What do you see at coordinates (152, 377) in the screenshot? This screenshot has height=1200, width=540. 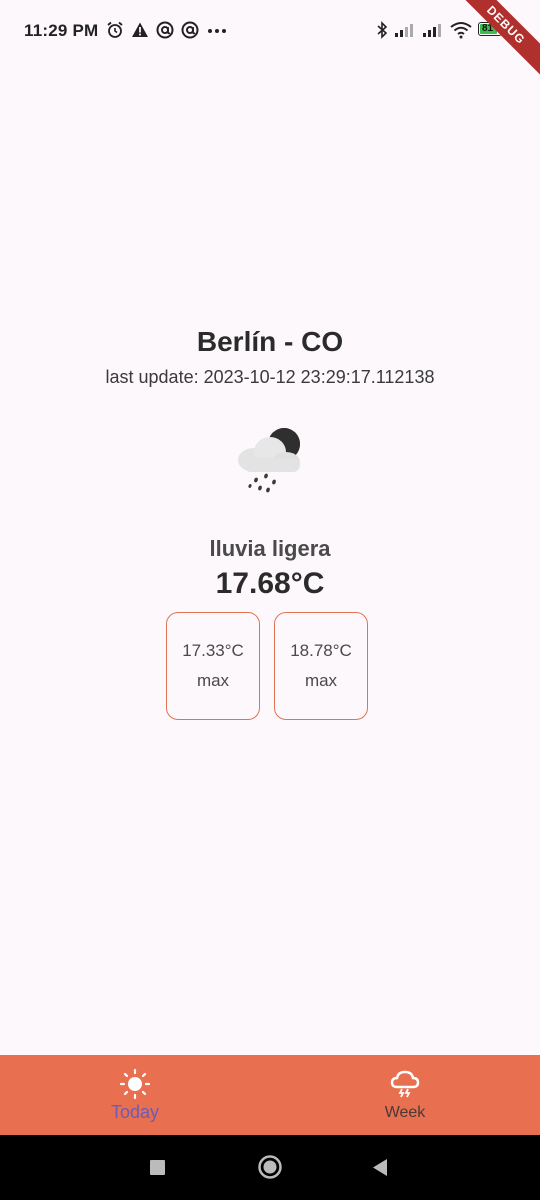 I see `last-update-label: last update:` at bounding box center [152, 377].